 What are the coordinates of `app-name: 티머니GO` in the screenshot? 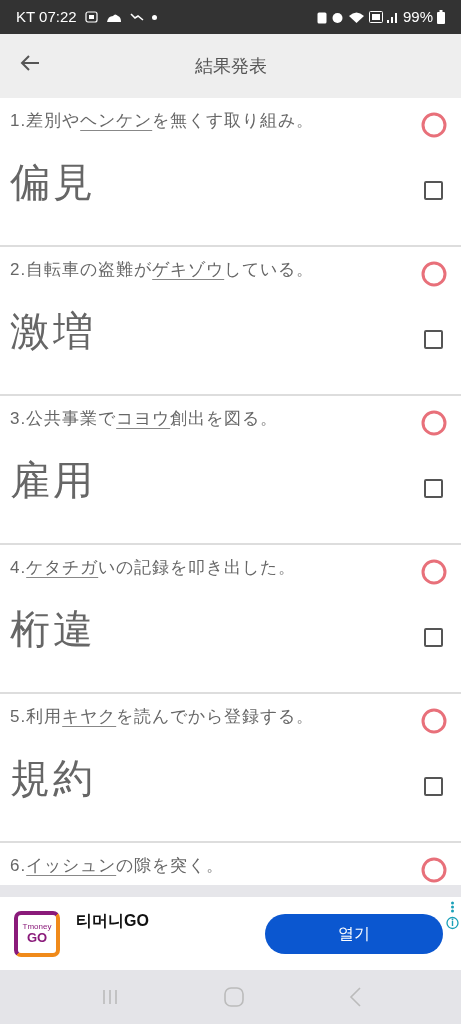 It's located at (112, 921).